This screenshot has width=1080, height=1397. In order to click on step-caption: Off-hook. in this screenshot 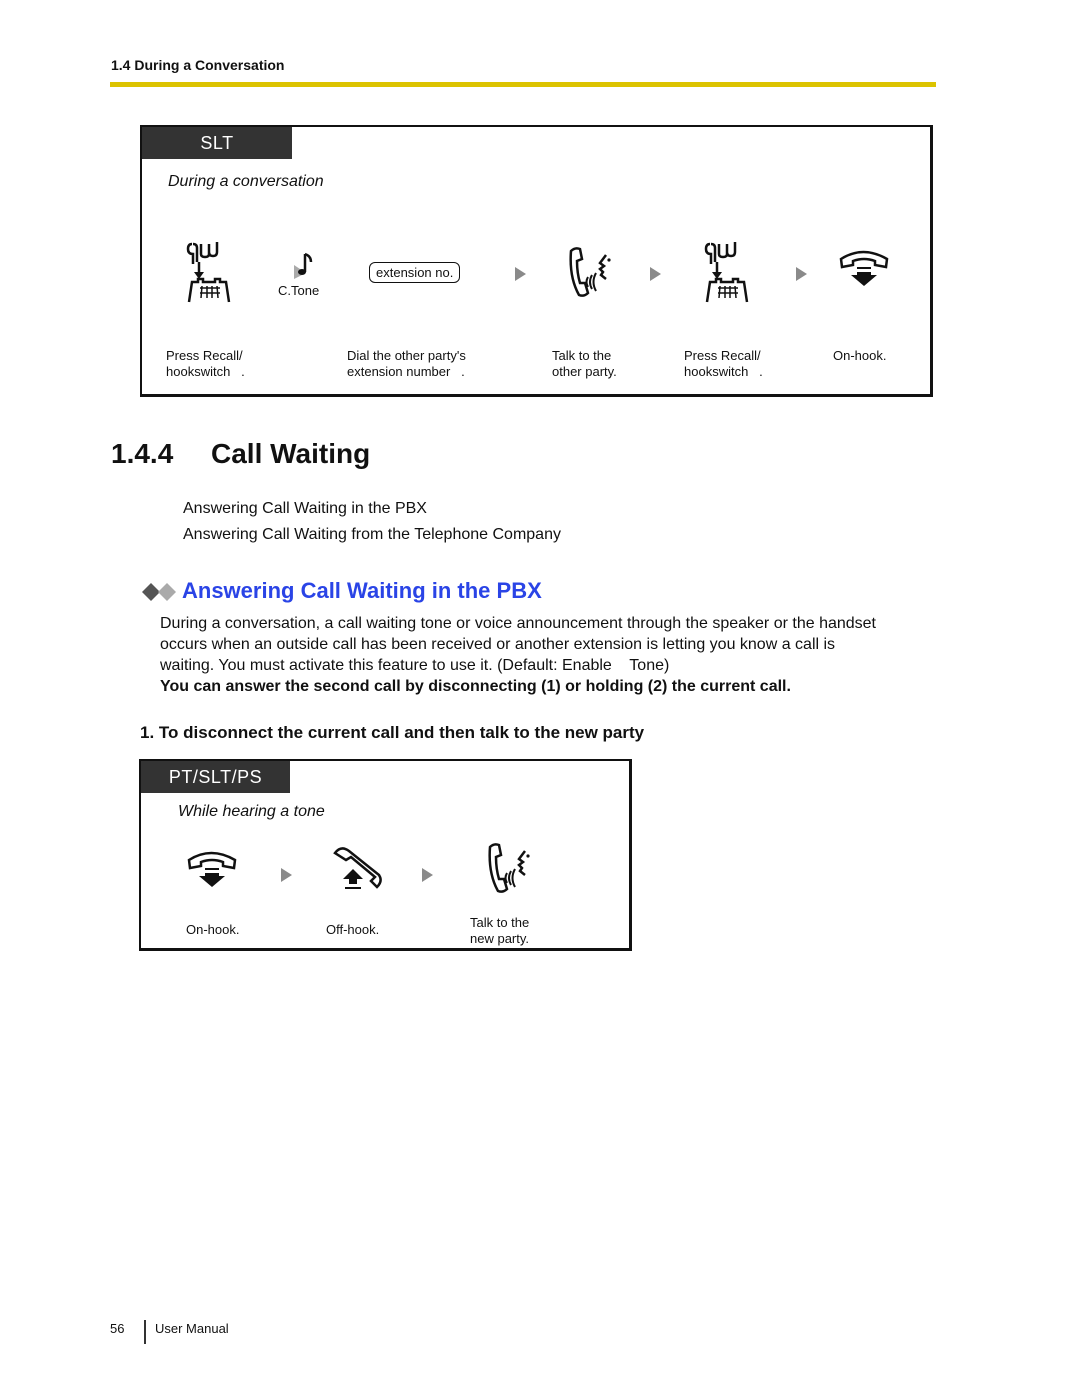, I will do `click(353, 929)`.